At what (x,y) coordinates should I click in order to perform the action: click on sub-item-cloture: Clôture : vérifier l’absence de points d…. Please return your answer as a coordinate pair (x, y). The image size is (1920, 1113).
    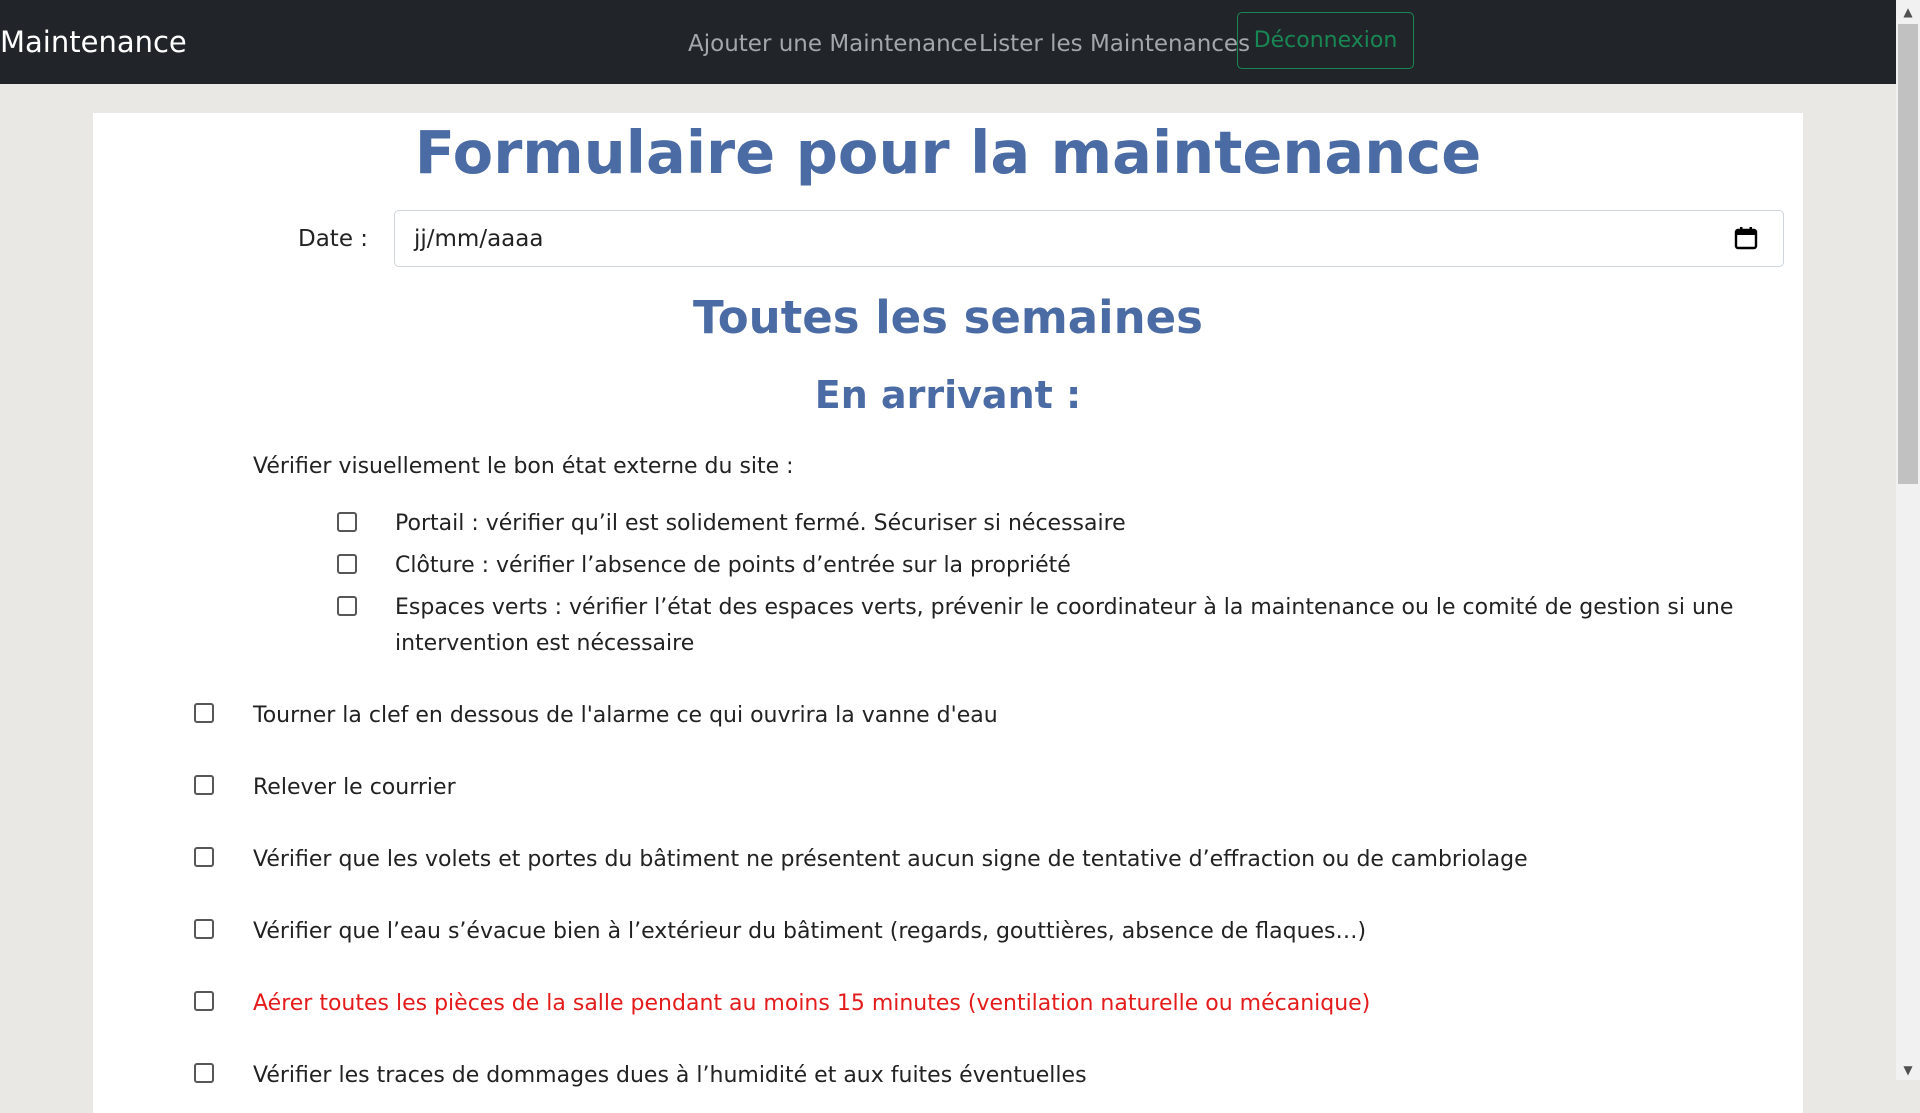
    Looking at the image, I should click on (733, 565).